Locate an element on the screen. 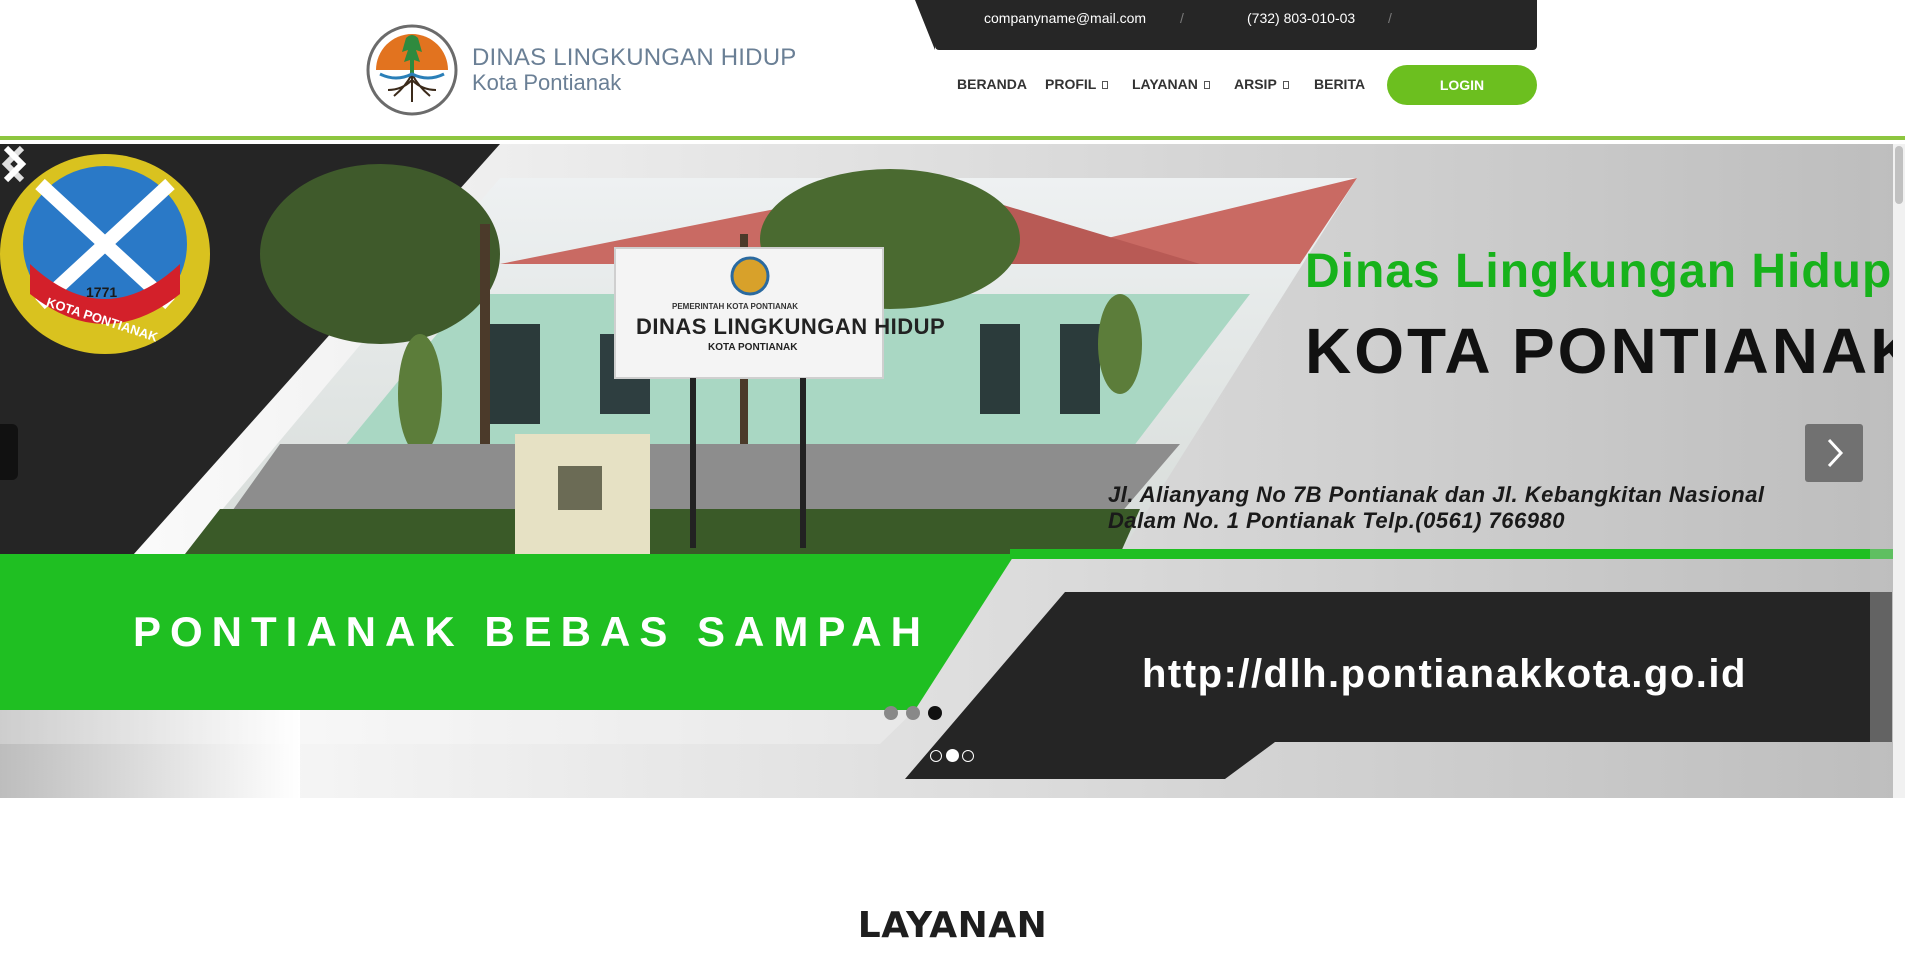 This screenshot has width=1905, height=963. sign-line2: DINAS LINGKUNGAN HIDUP is located at coordinates (791, 326).